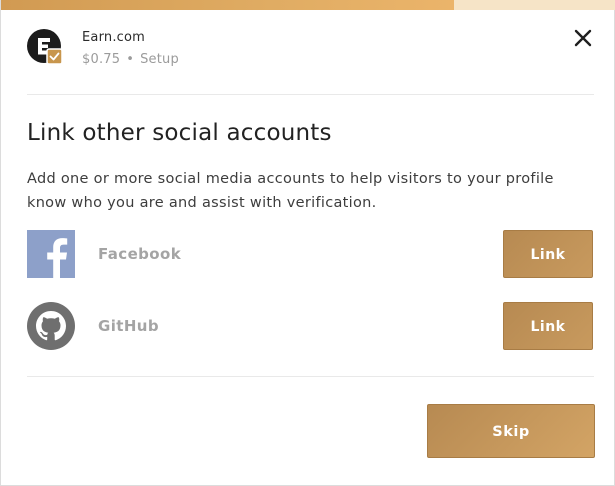  Describe the element at coordinates (159, 59) in the screenshot. I see `stage-label: Setup` at that location.